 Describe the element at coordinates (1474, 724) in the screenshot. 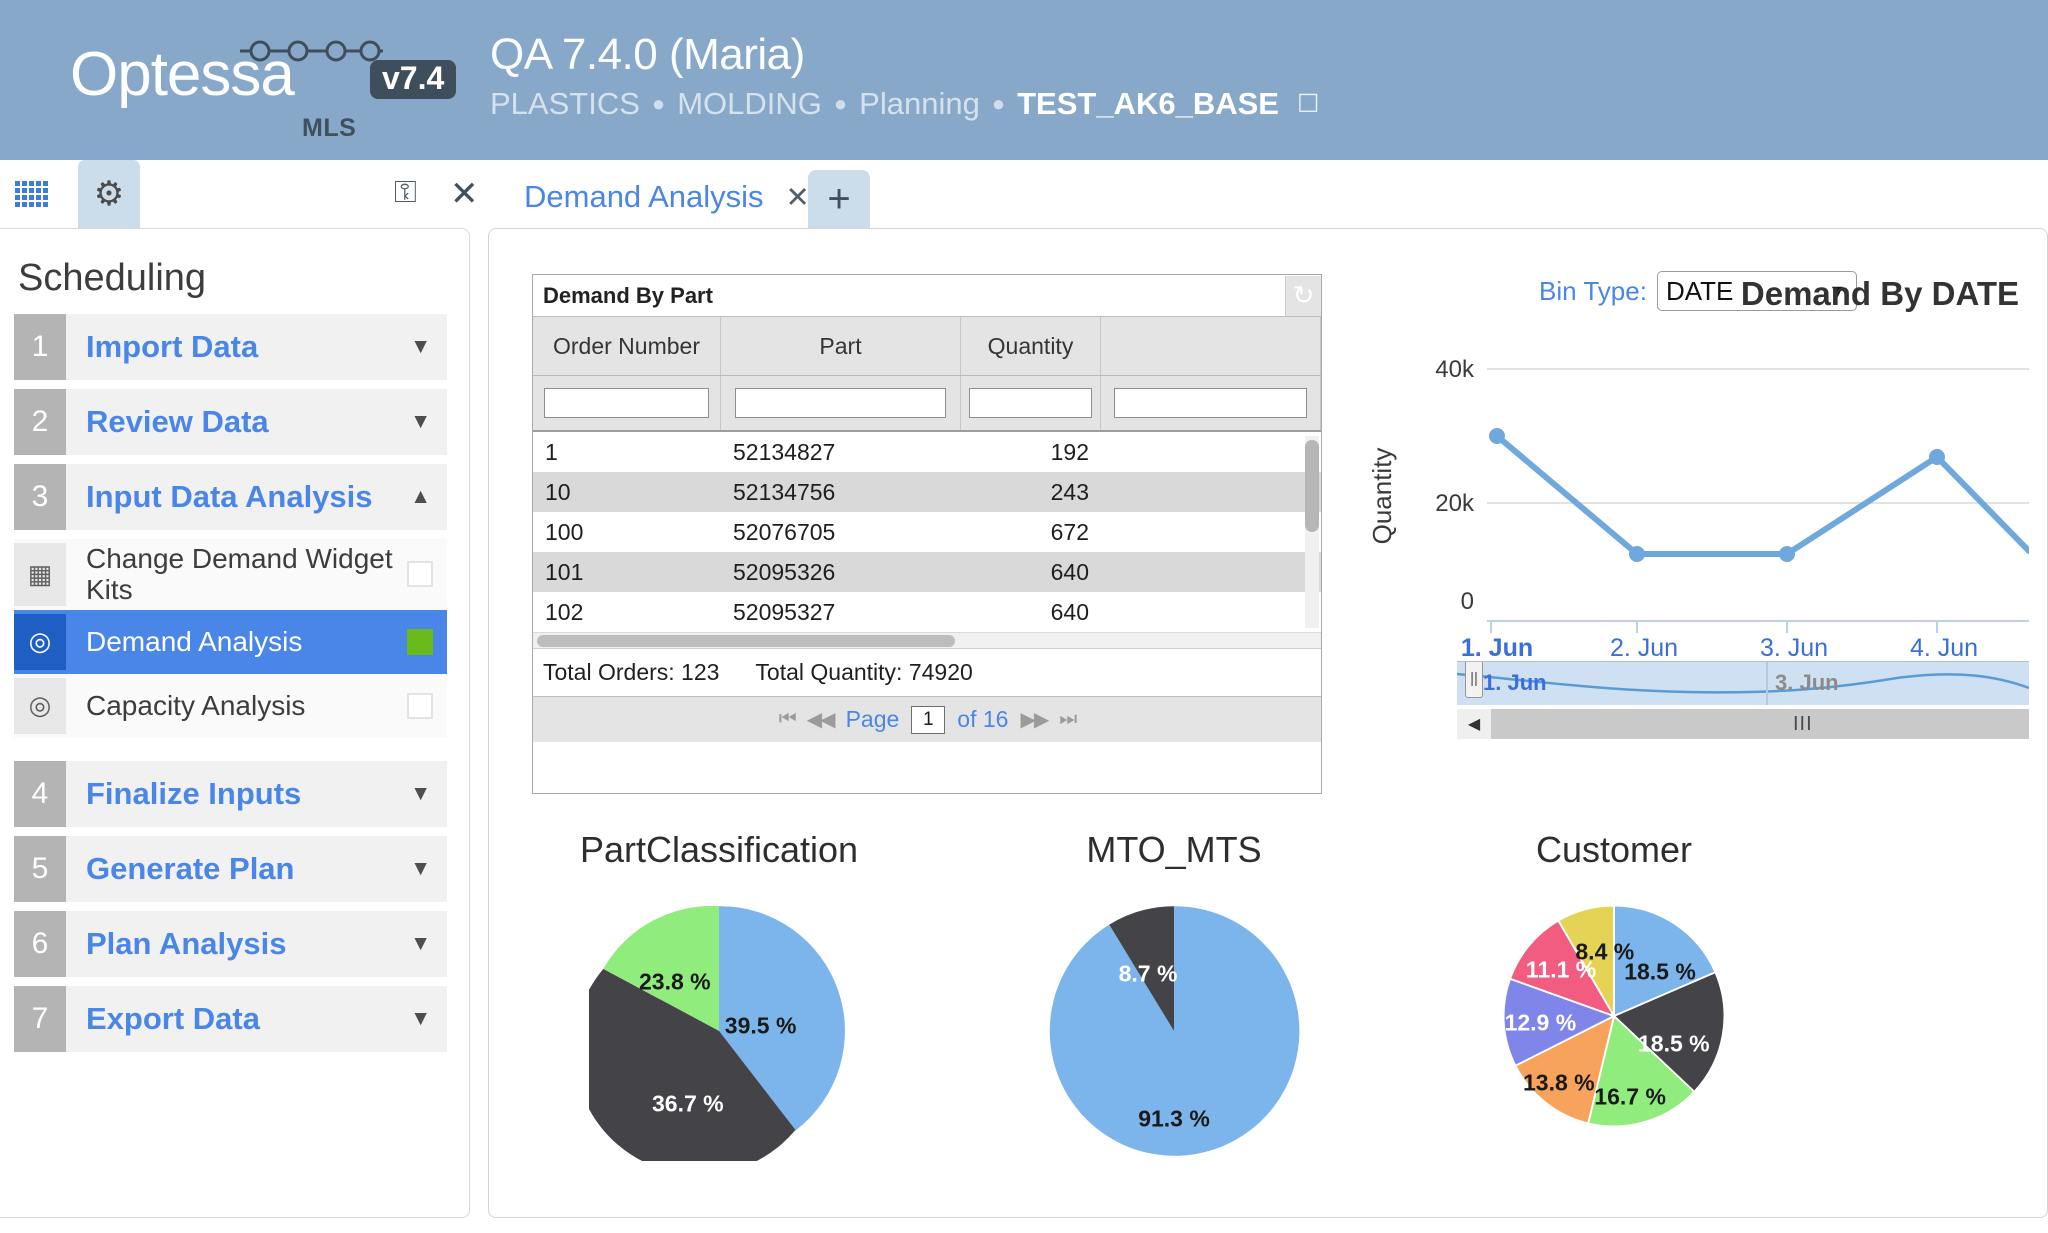

I see `scroll-left-icon: ◀` at that location.